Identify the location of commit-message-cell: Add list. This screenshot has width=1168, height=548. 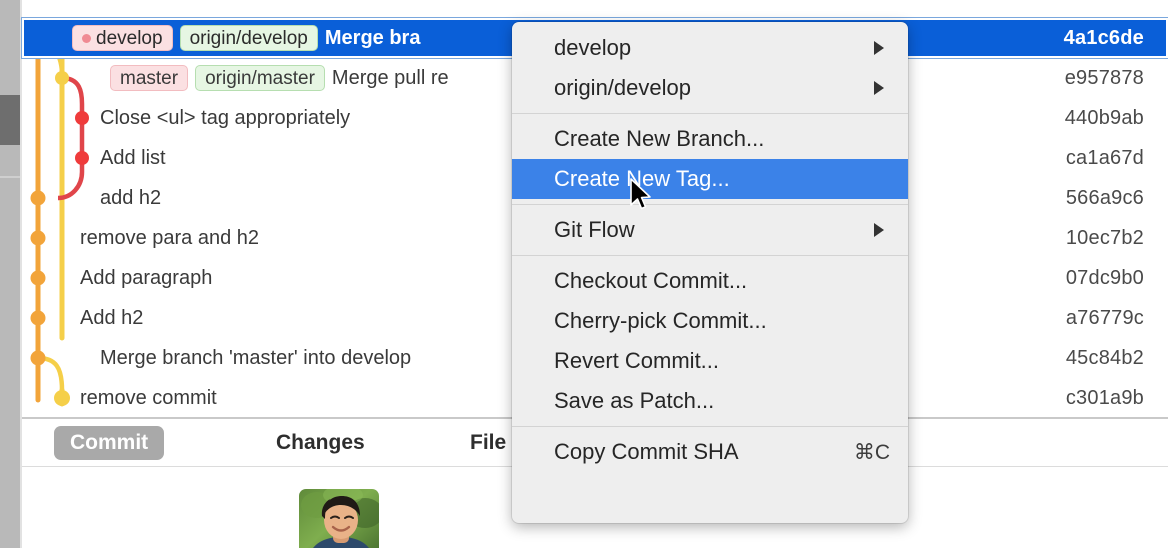
(133, 158).